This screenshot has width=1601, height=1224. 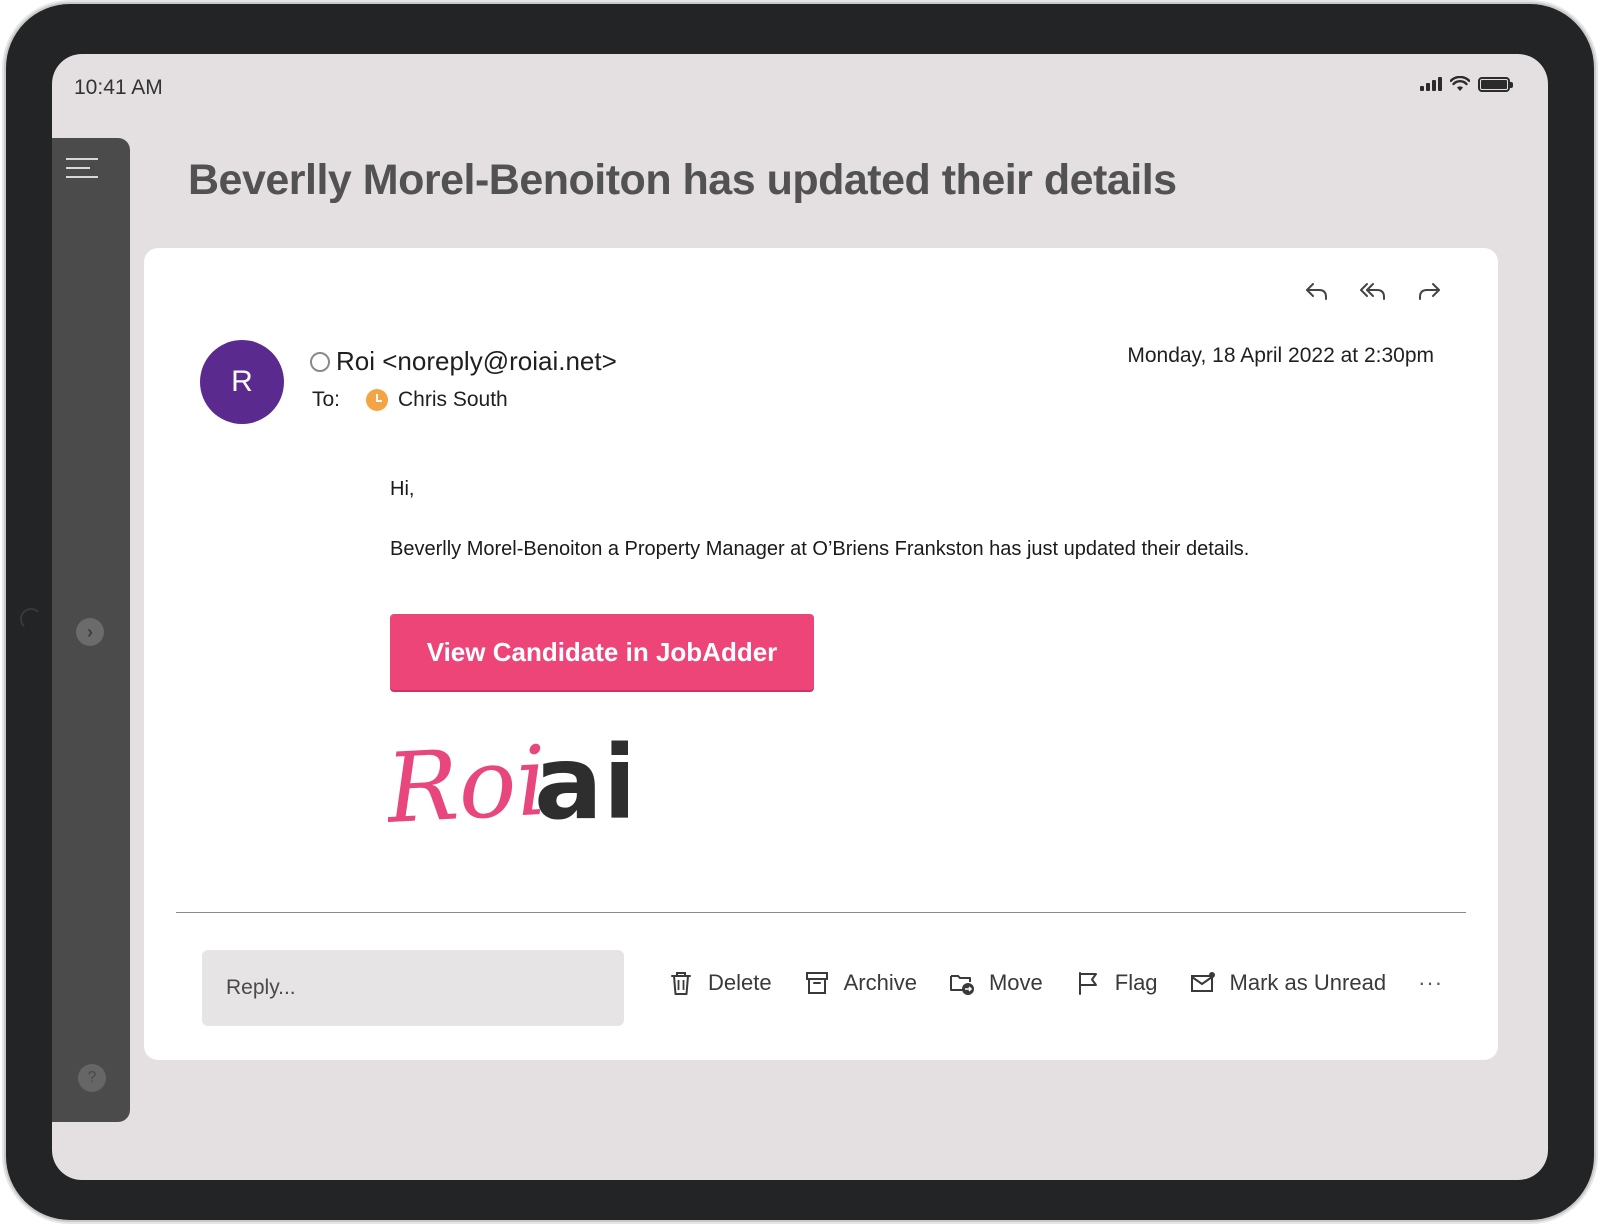 I want to click on sender-avatar: R, so click(x=242, y=382).